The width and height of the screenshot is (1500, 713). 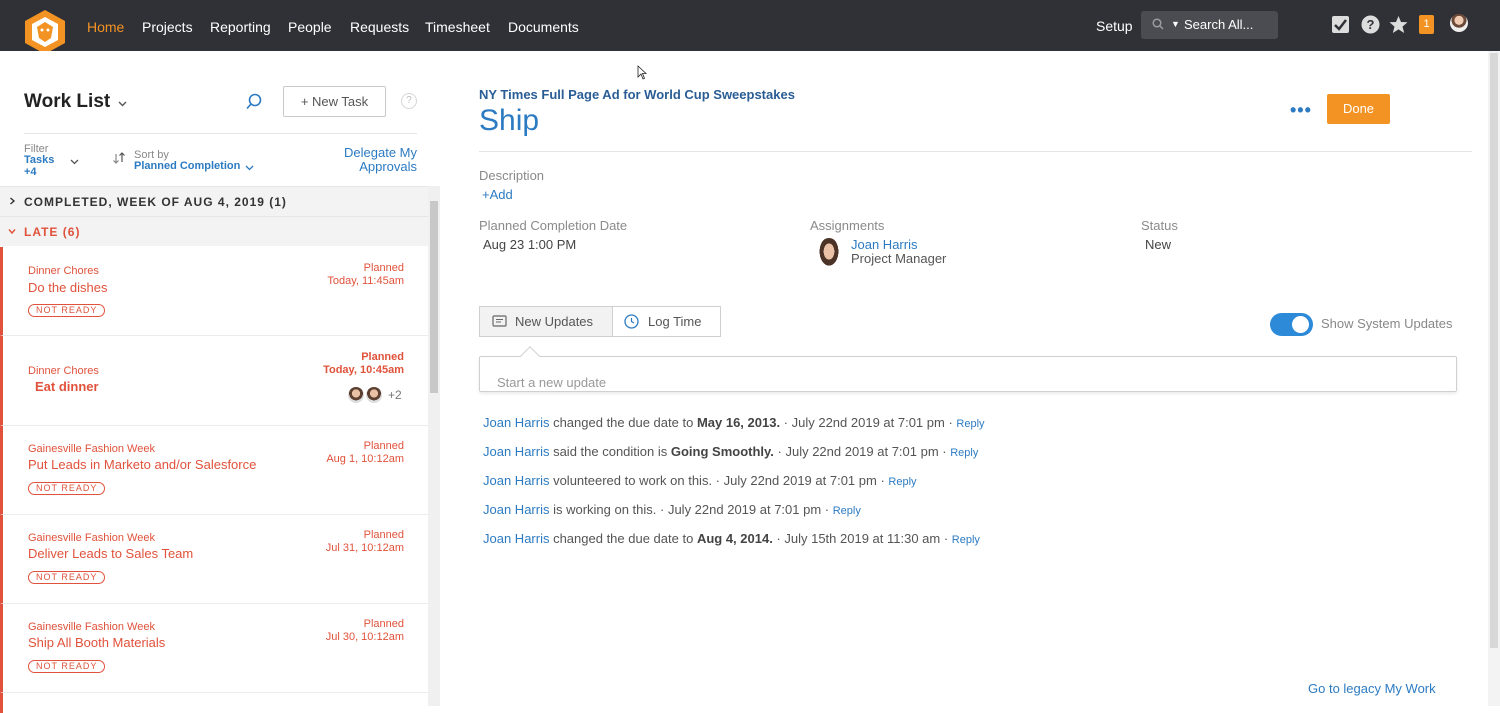 I want to click on task-list-item, so click(x=214, y=703).